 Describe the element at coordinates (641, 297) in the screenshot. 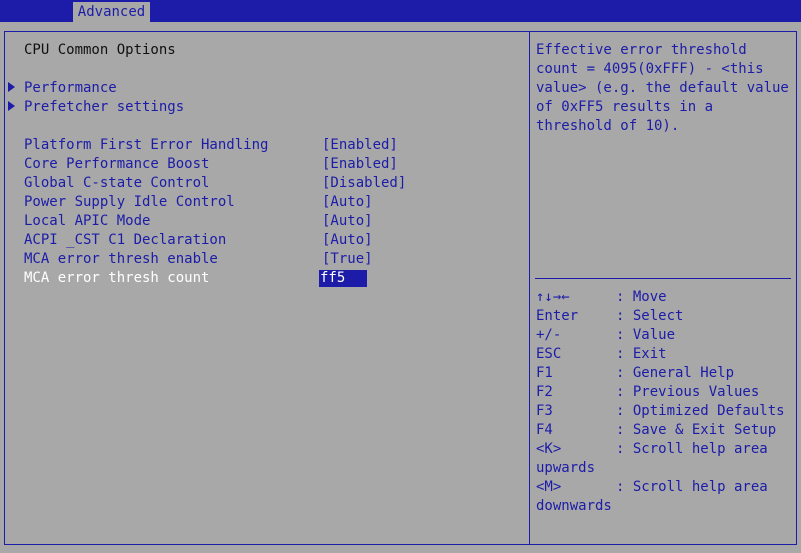

I see `key-desc-move: : Move` at that location.